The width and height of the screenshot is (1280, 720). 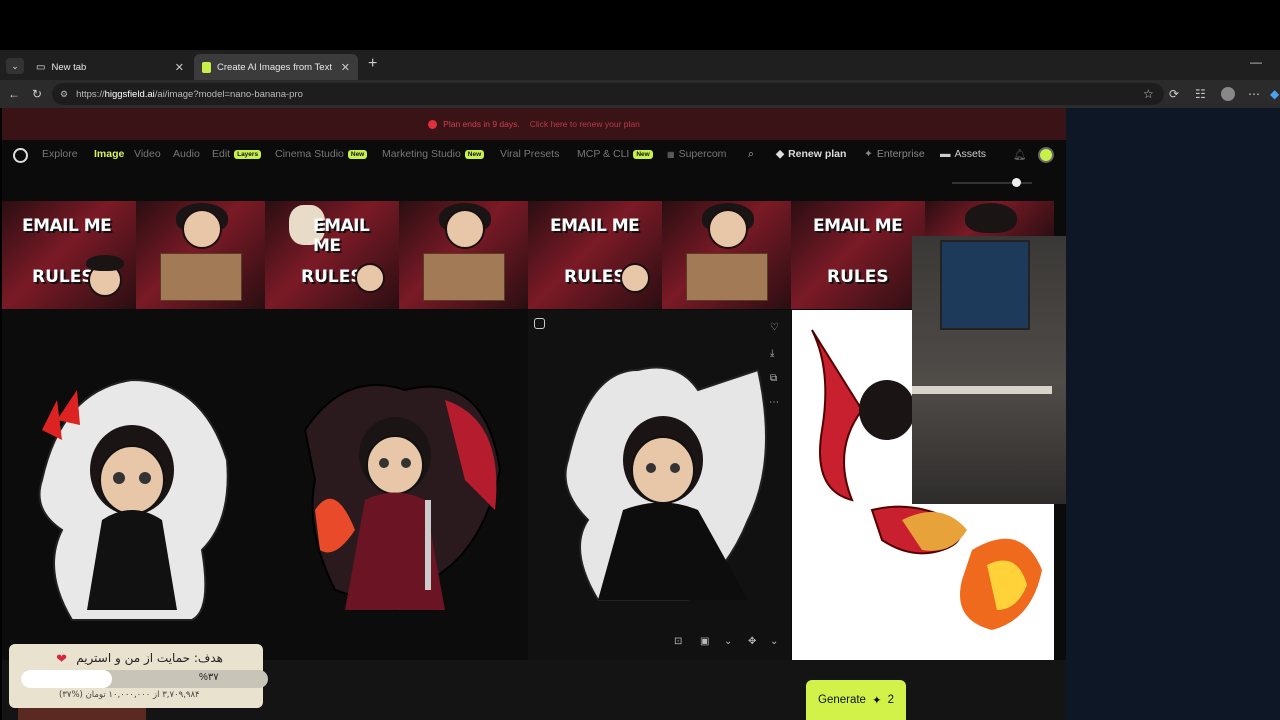 What do you see at coordinates (144, 679) in the screenshot?
I see `donation-progress-bar` at bounding box center [144, 679].